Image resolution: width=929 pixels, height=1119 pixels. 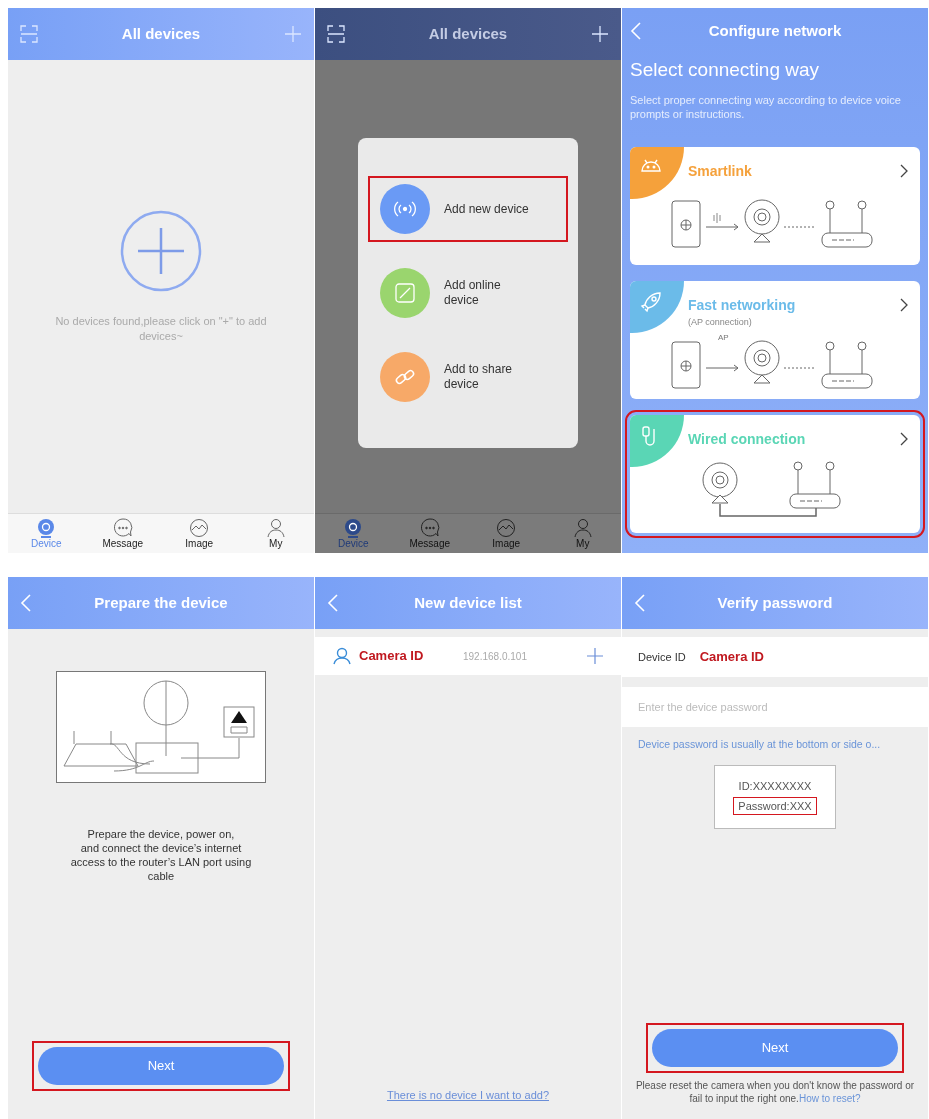 I want to click on reset-link: How to reset?, so click(x=829, y=1098).